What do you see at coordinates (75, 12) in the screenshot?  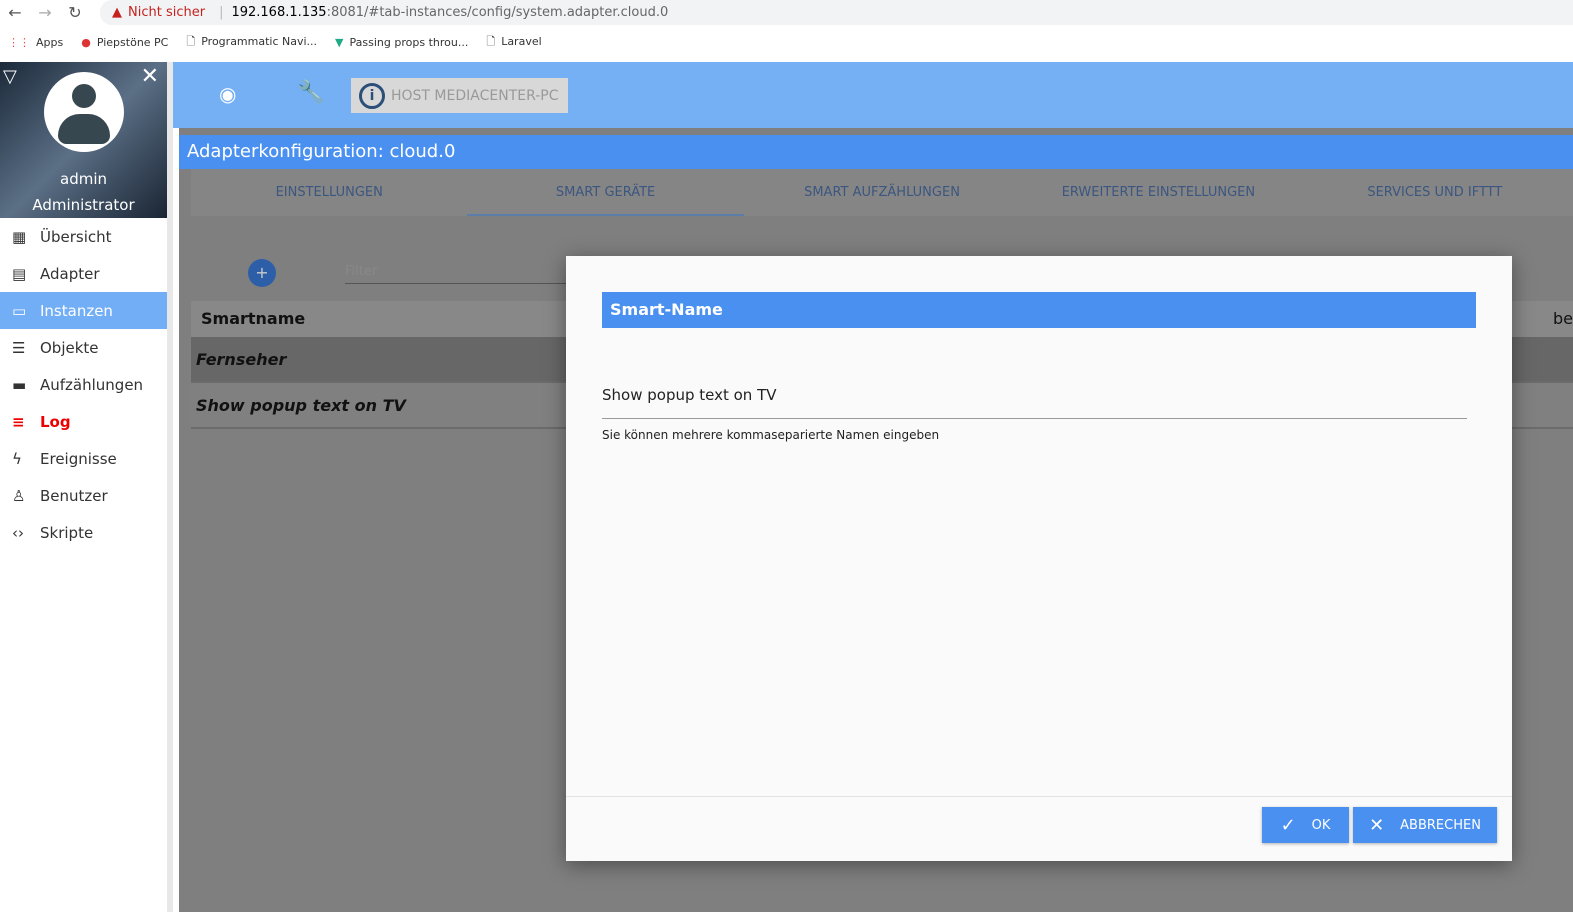 I see `reload-icon: ↻` at bounding box center [75, 12].